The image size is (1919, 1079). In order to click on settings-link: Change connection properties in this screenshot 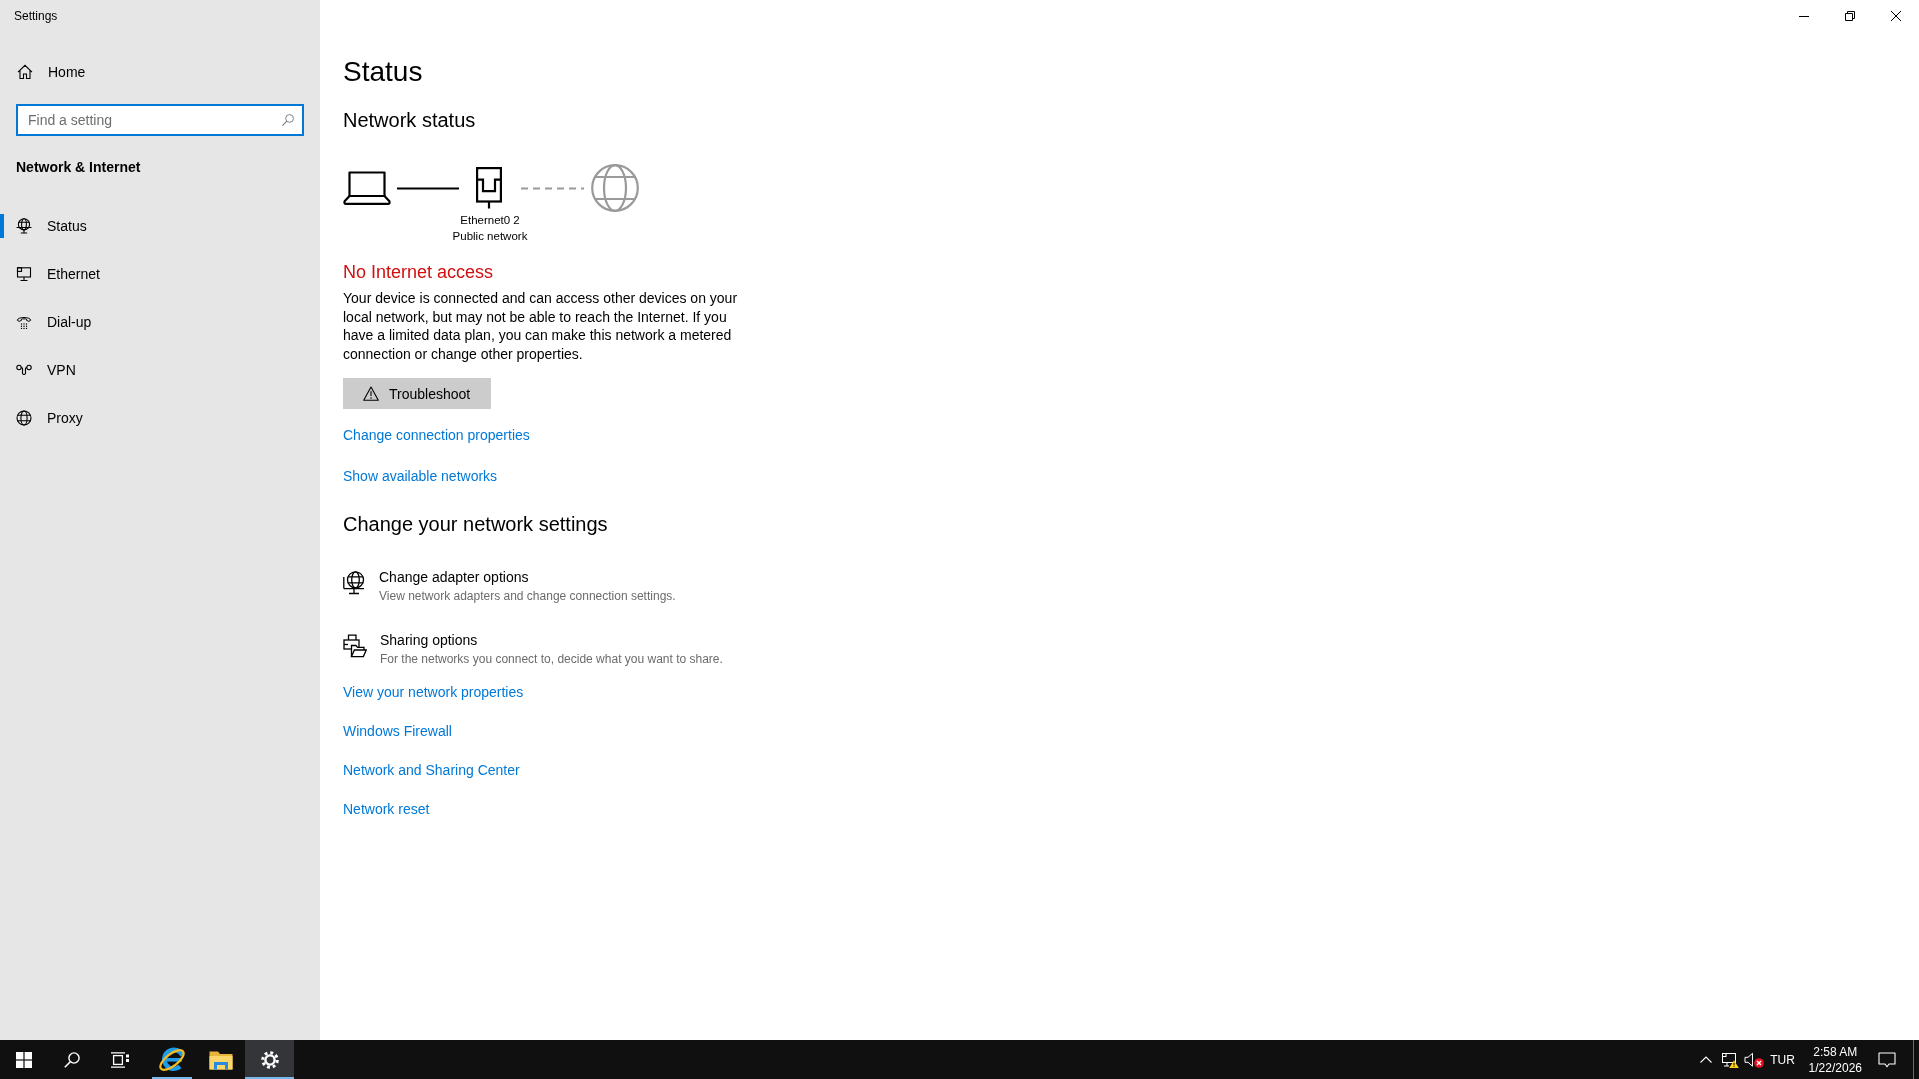, I will do `click(436, 435)`.